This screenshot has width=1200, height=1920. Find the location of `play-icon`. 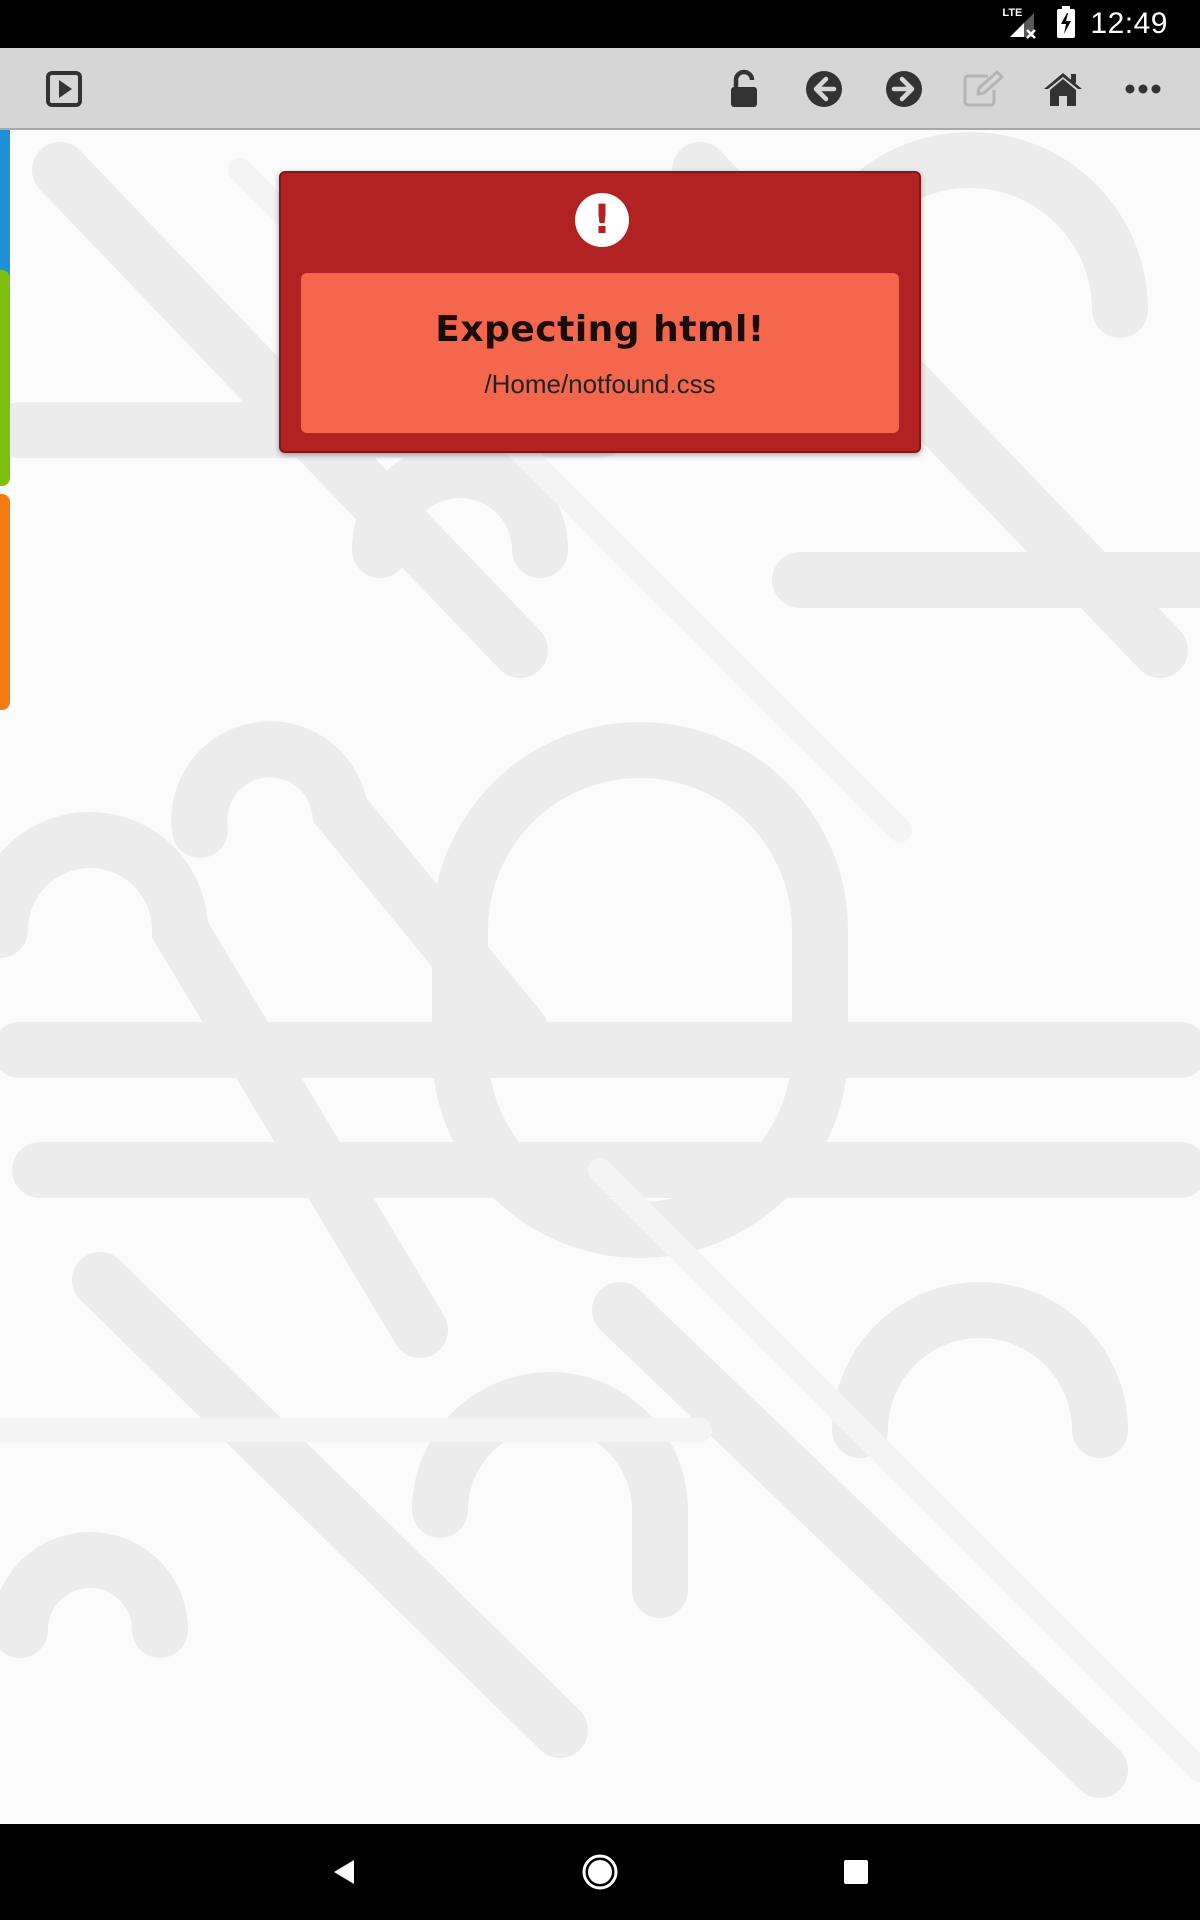

play-icon is located at coordinates (64, 89).